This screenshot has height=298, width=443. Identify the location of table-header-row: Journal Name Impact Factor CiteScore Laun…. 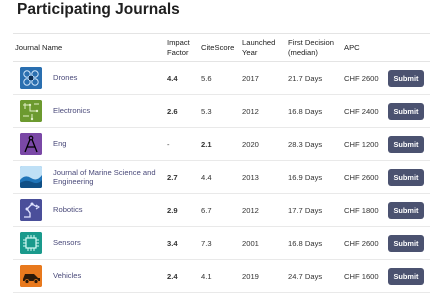
(221, 47).